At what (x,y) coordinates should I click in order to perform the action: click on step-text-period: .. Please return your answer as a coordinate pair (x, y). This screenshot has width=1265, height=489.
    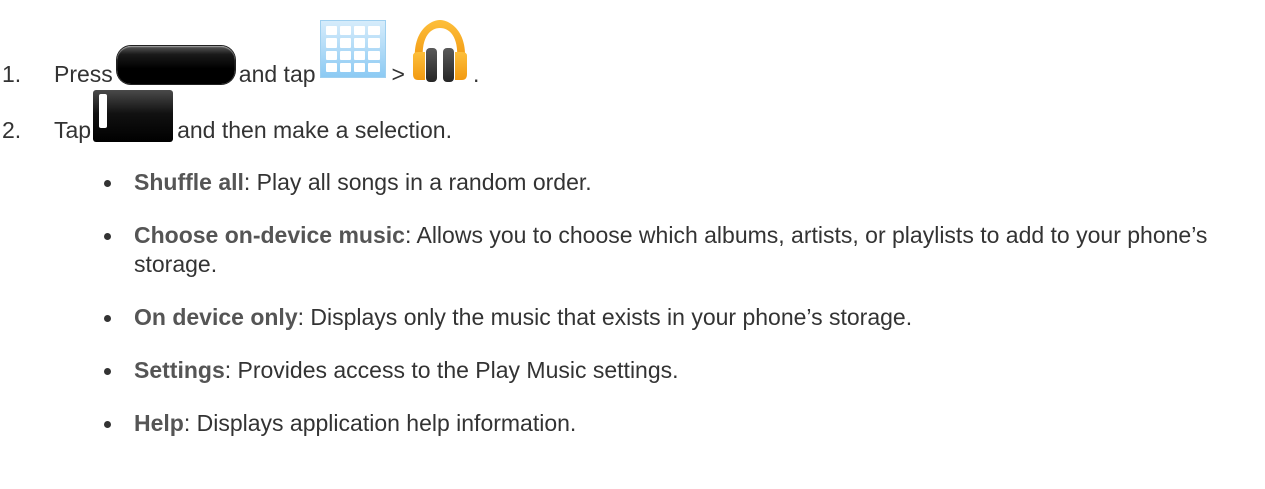
    Looking at the image, I should click on (476, 74).